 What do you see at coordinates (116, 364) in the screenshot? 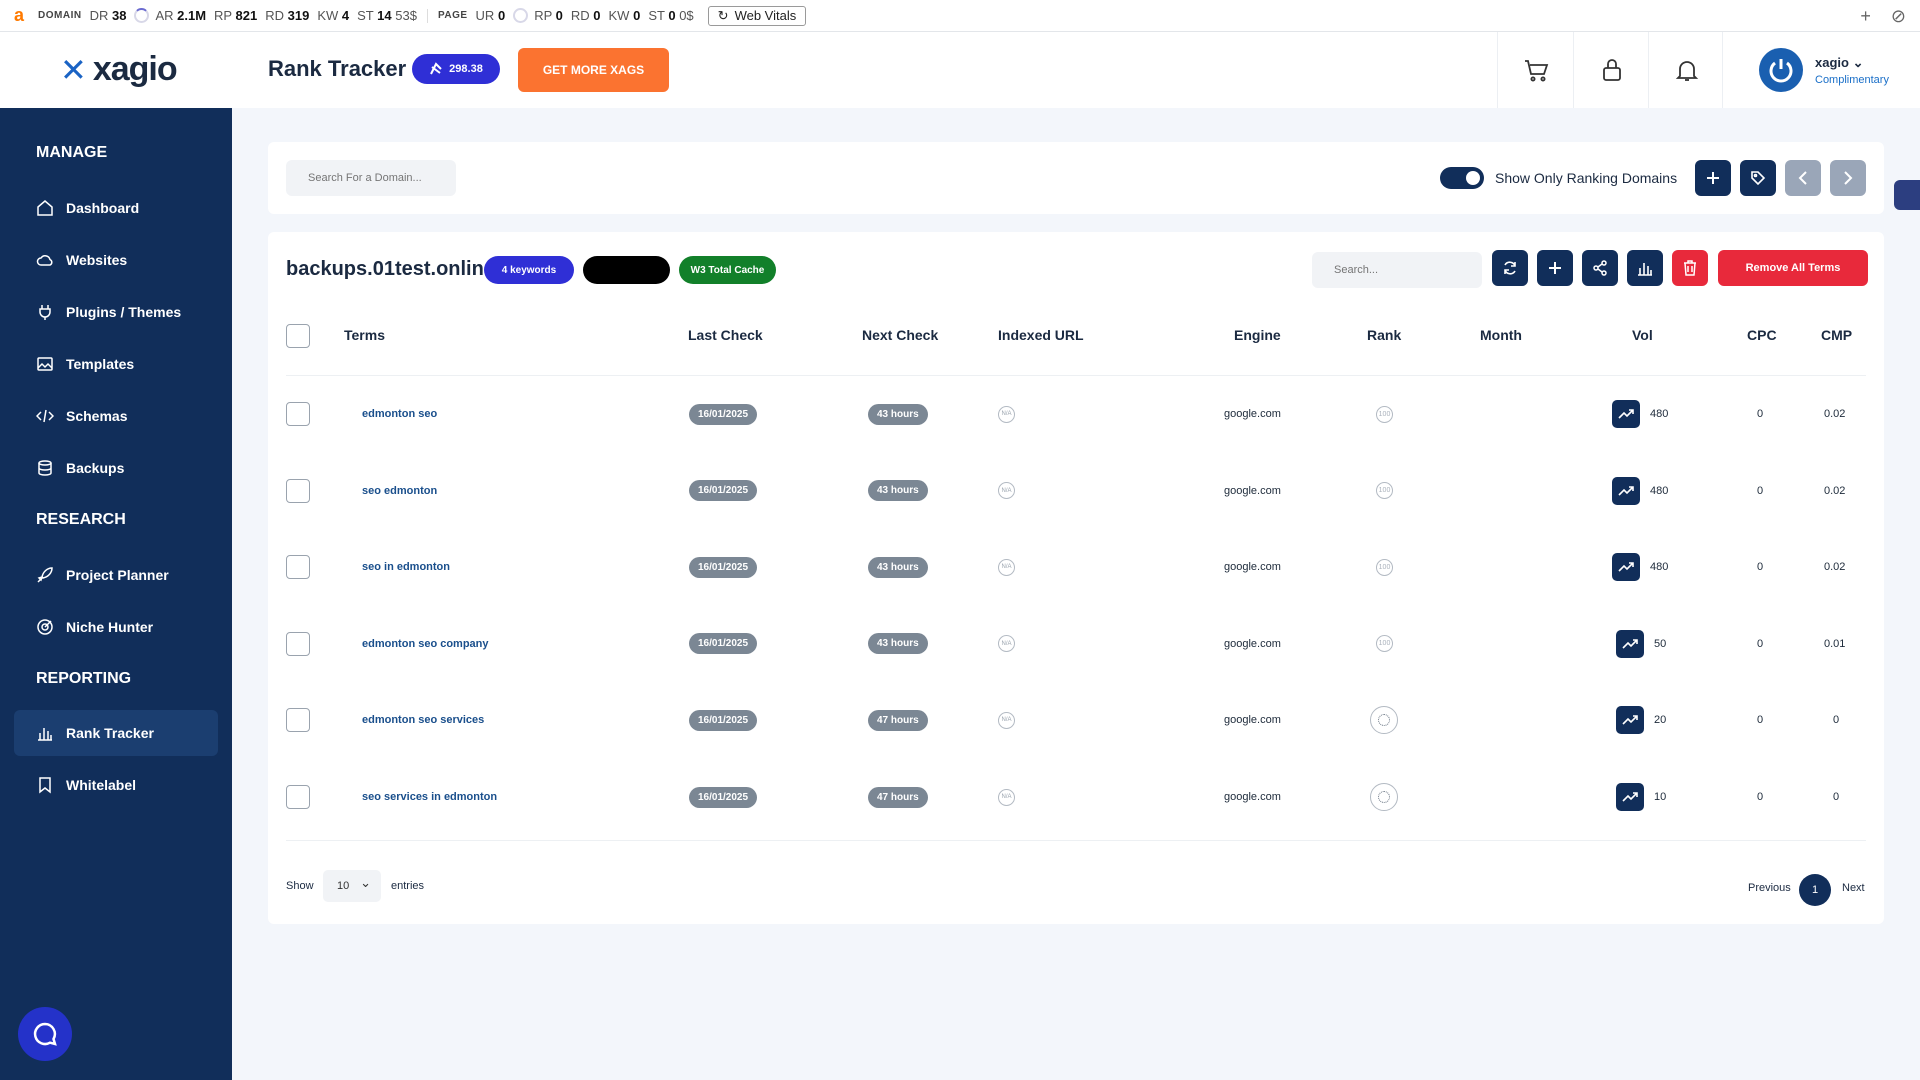
I see `sidebar-item-templates: Templates` at bounding box center [116, 364].